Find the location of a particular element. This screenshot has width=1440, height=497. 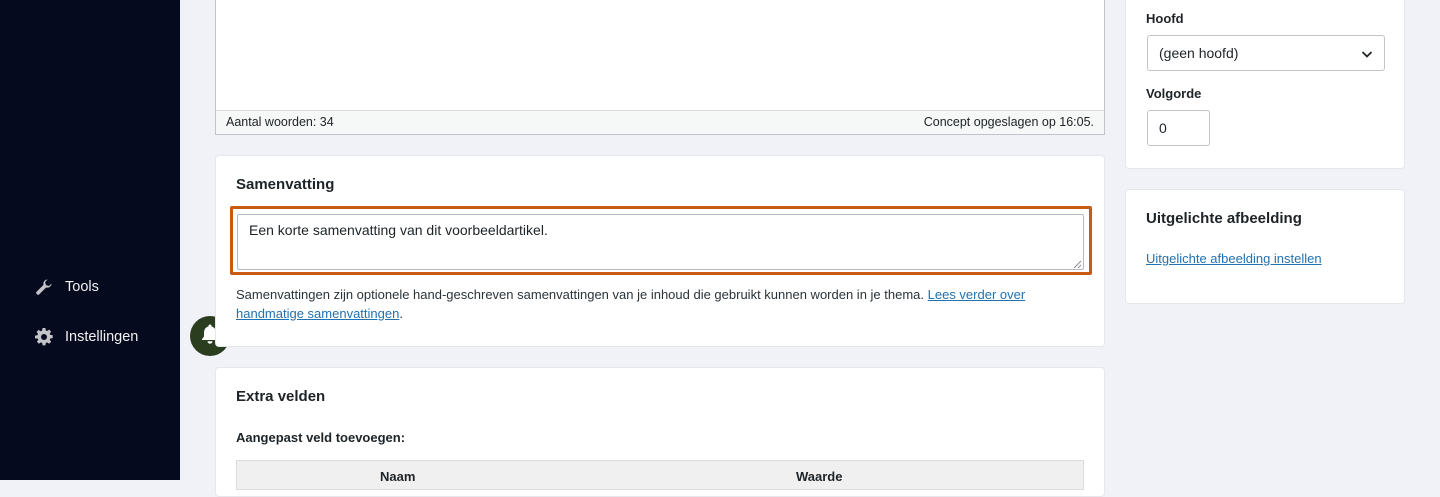

wrench-icon is located at coordinates (44, 287).